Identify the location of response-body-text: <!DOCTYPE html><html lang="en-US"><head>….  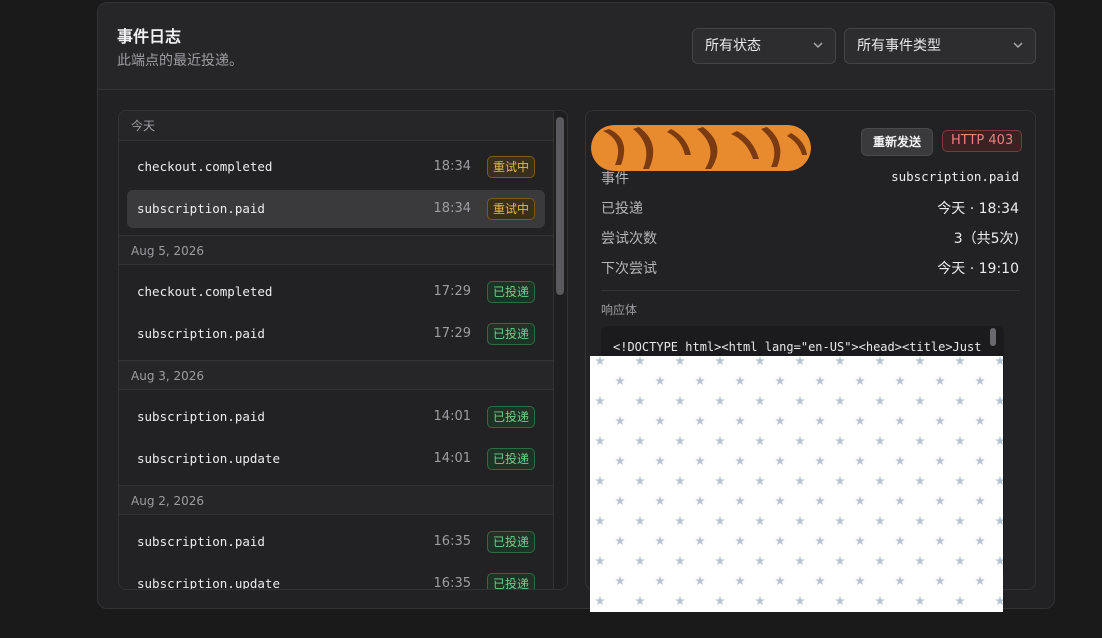
(797, 347).